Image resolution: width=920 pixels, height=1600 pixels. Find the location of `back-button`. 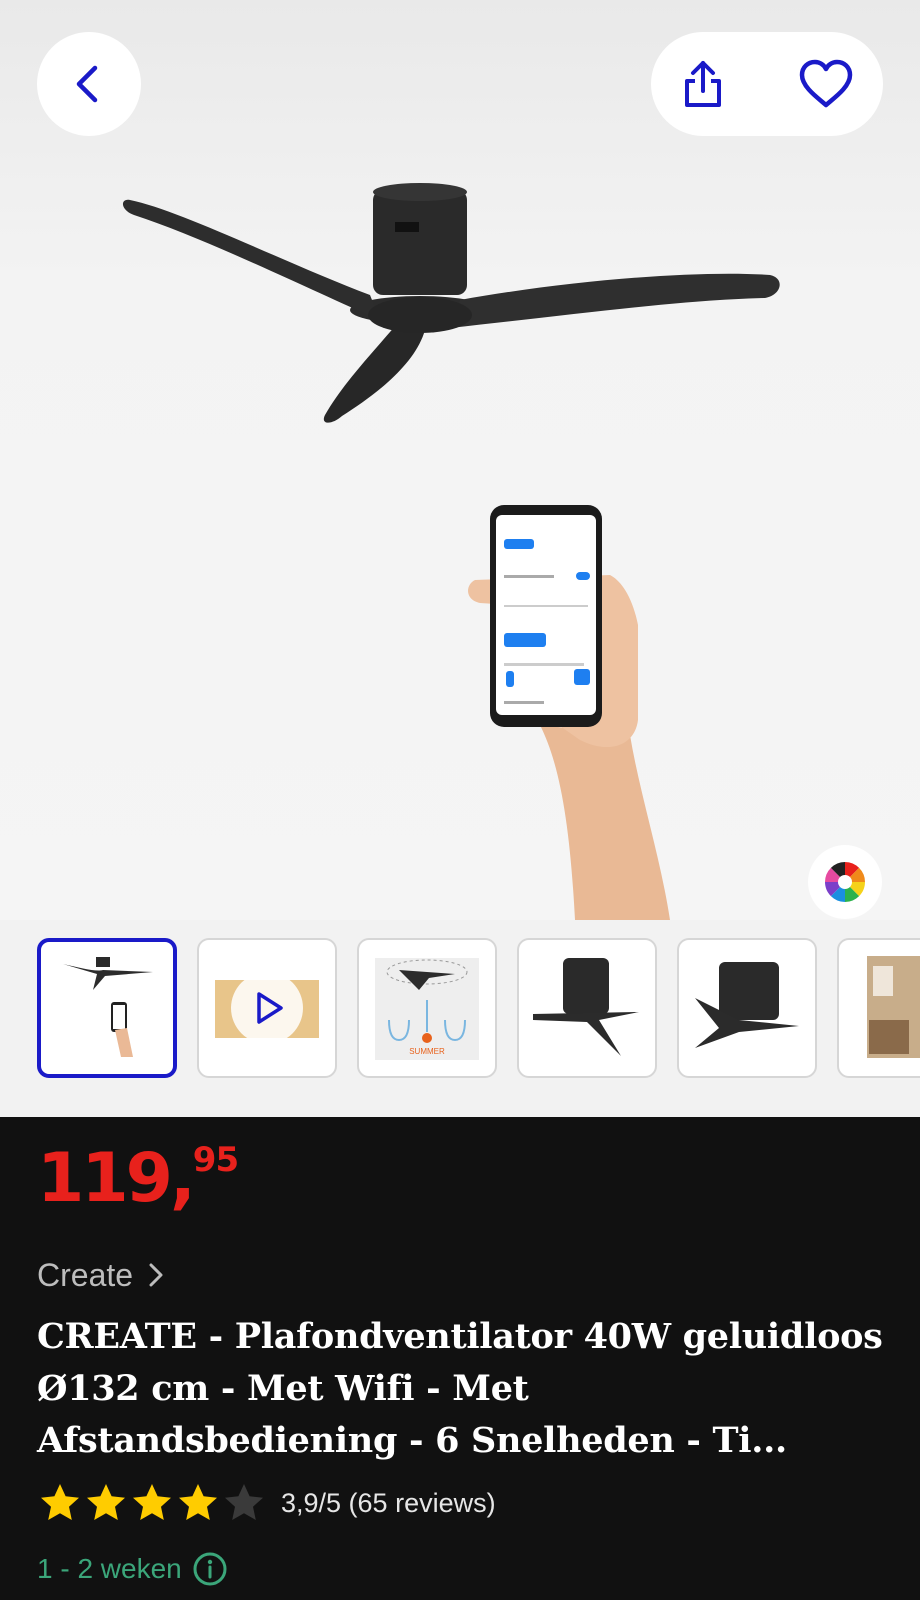

back-button is located at coordinates (89, 84).